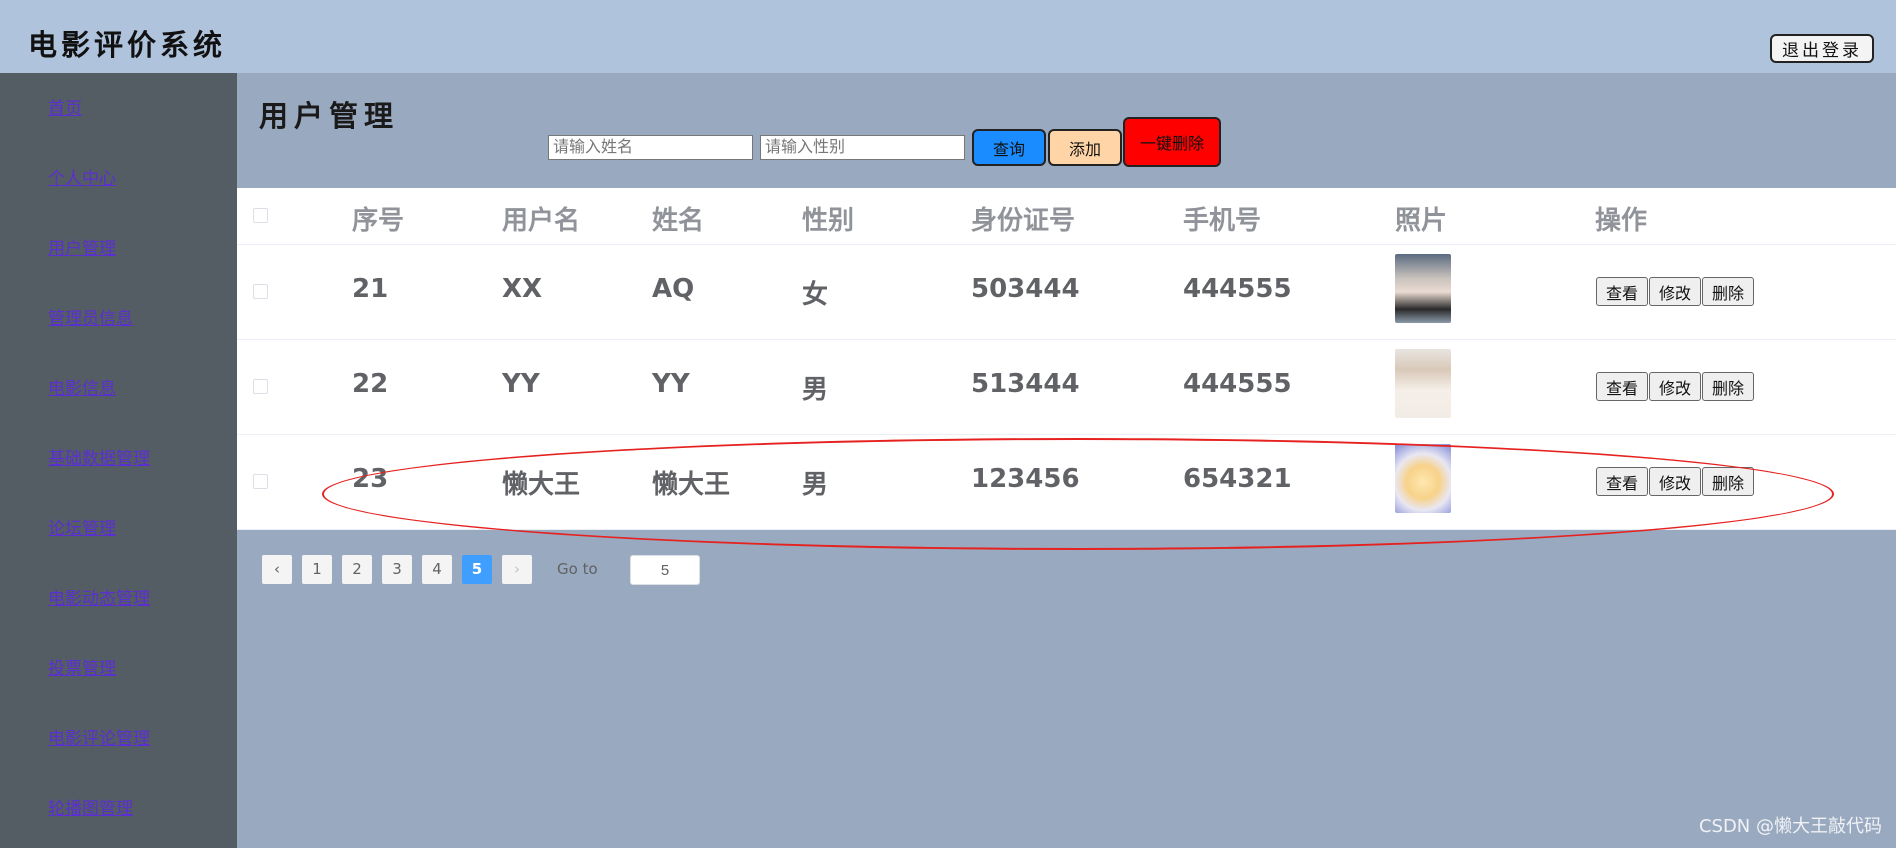 The height and width of the screenshot is (848, 1896). Describe the element at coordinates (1025, 479) in the screenshot. I see `cell-id-card: 123456` at that location.